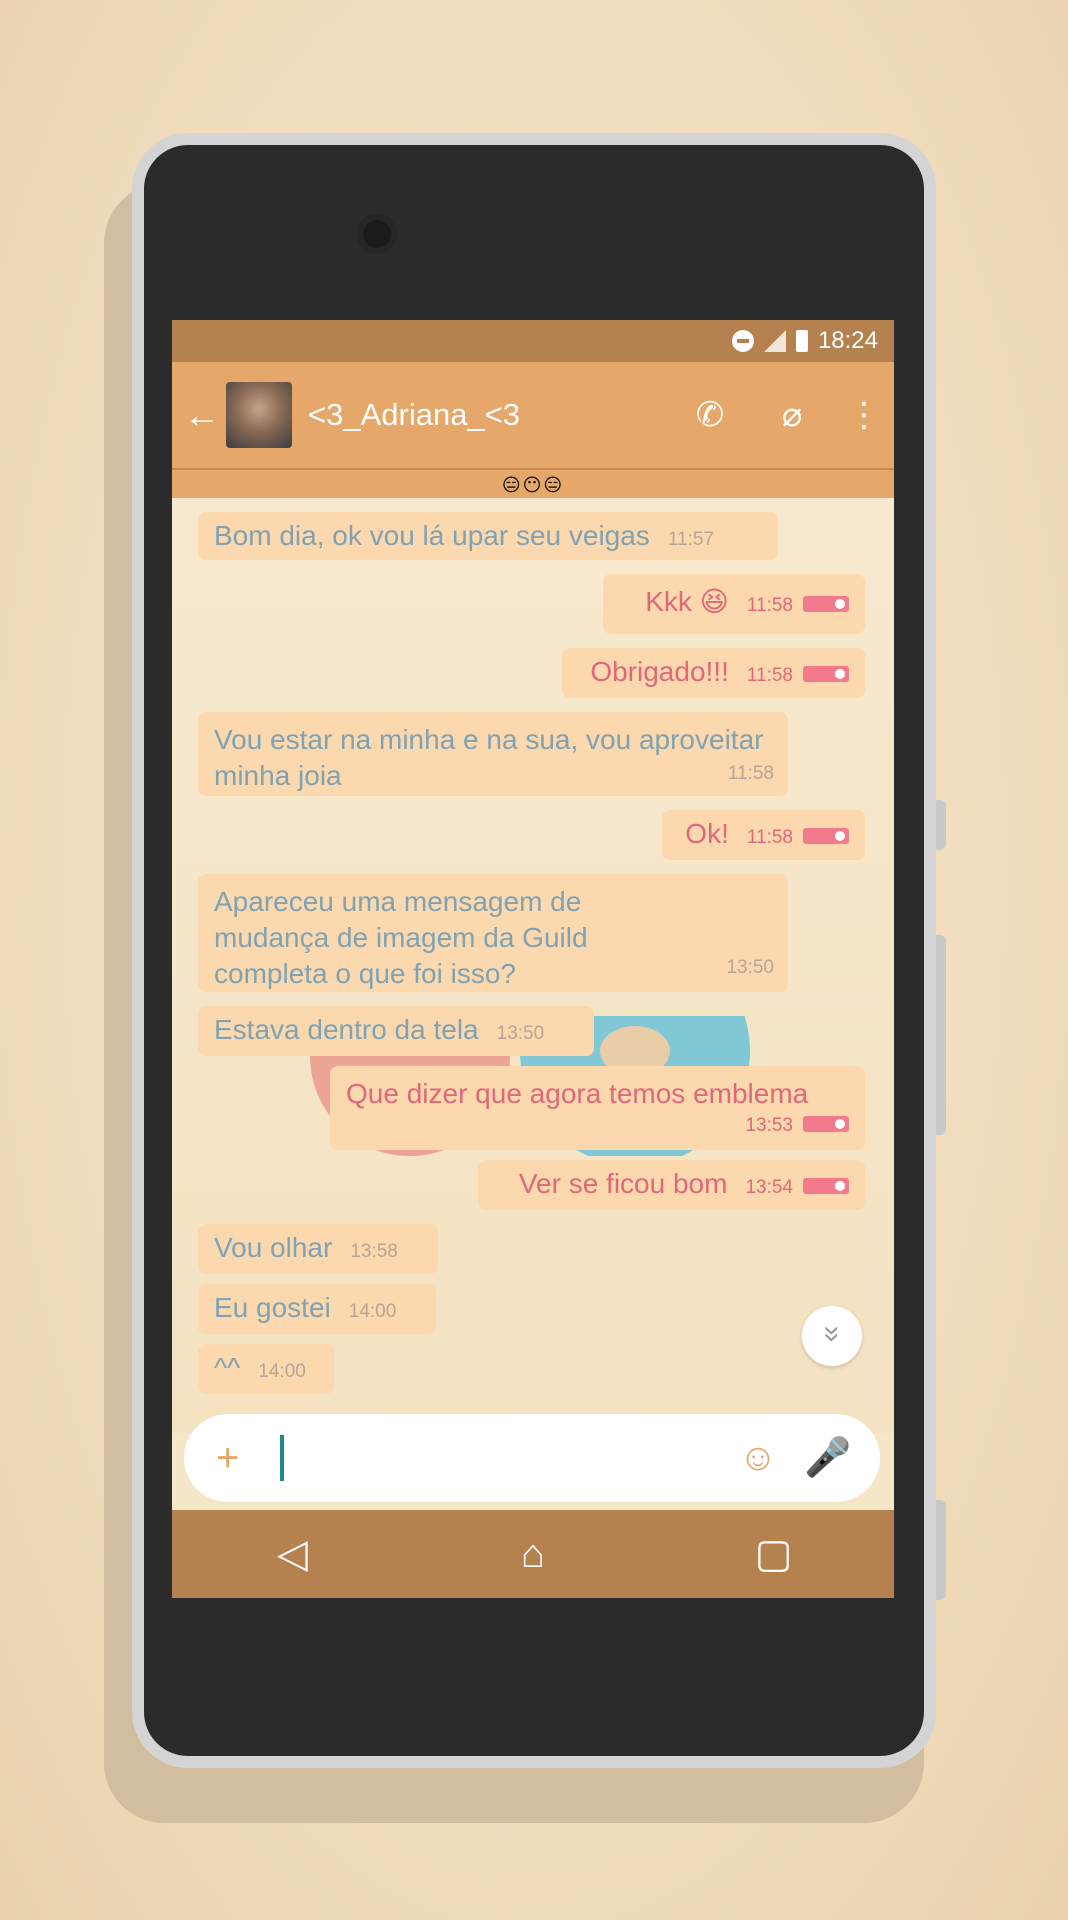 The width and height of the screenshot is (1068, 1920). What do you see at coordinates (941, 1550) in the screenshot?
I see `camera-button` at bounding box center [941, 1550].